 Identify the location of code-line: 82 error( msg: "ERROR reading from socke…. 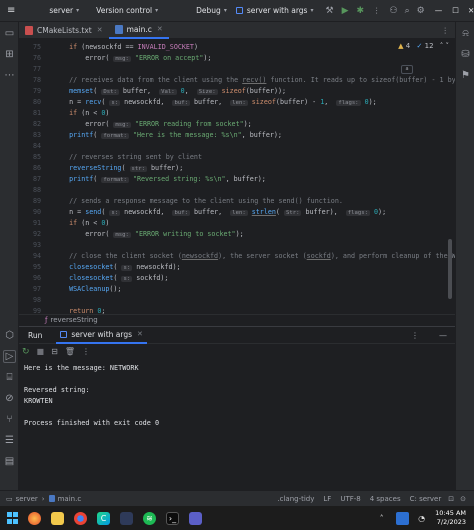
(142, 124).